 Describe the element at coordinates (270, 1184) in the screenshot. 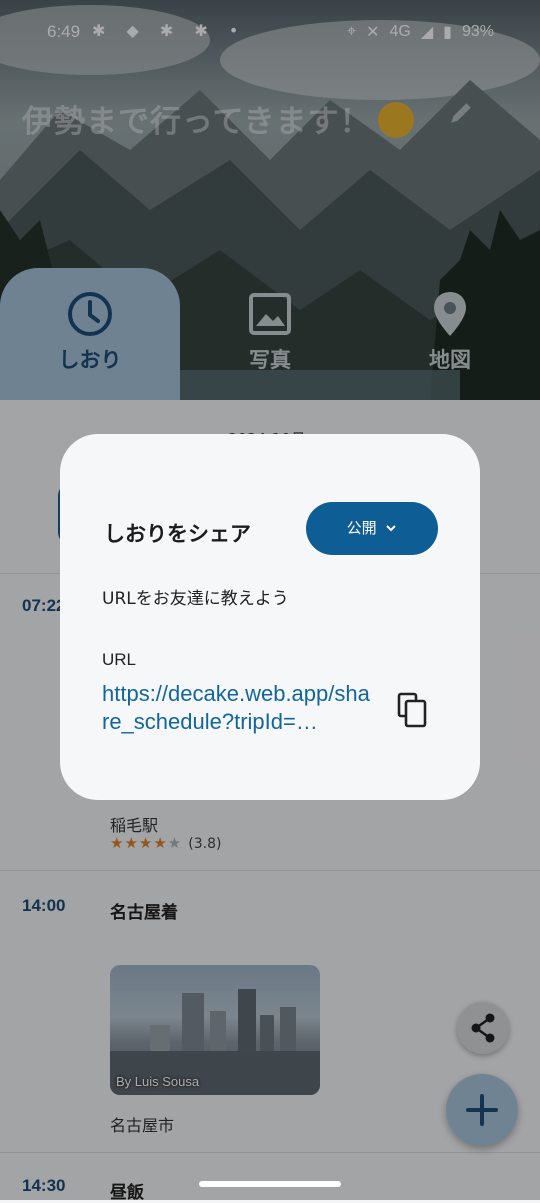

I see `gesture-nav-bar` at that location.